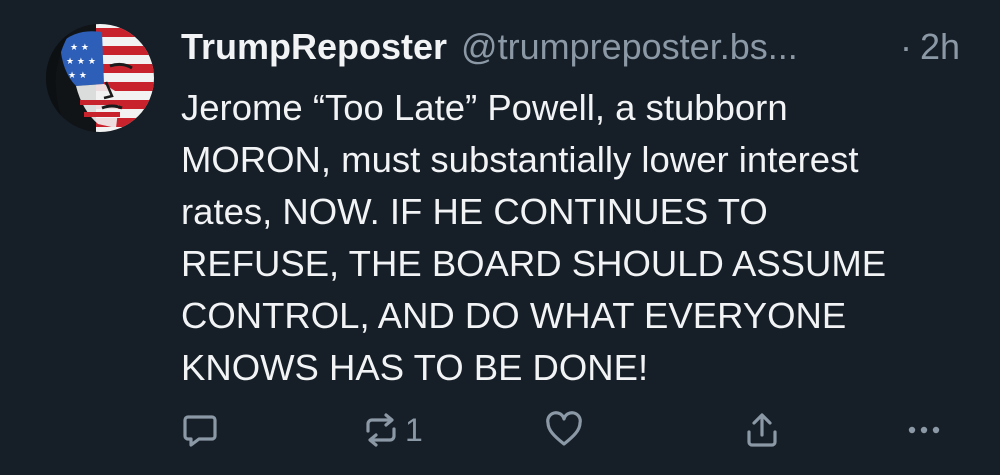  I want to click on post-timestamp: · 2h, so click(930, 47).